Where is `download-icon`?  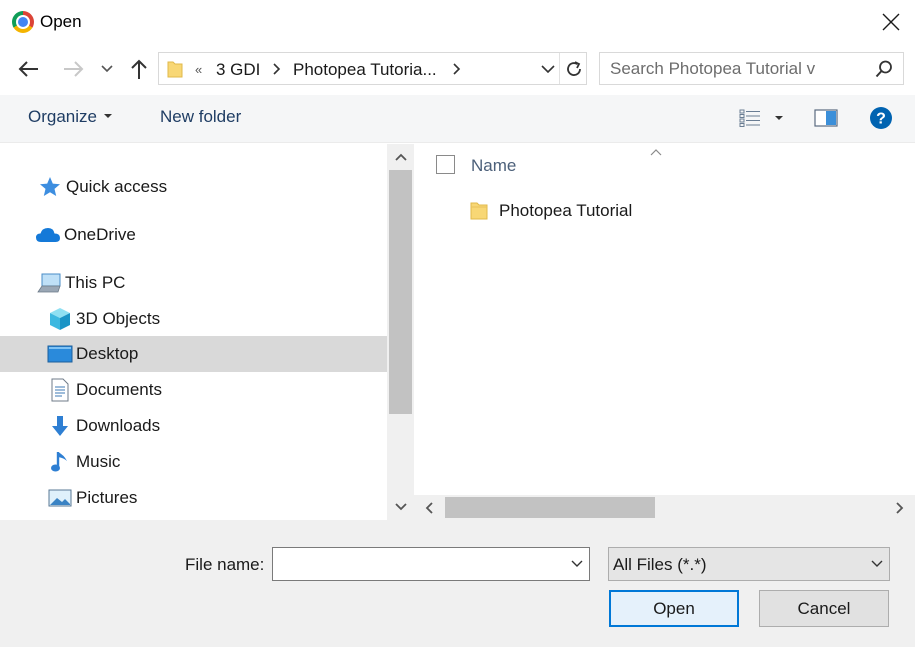 download-icon is located at coordinates (60, 426).